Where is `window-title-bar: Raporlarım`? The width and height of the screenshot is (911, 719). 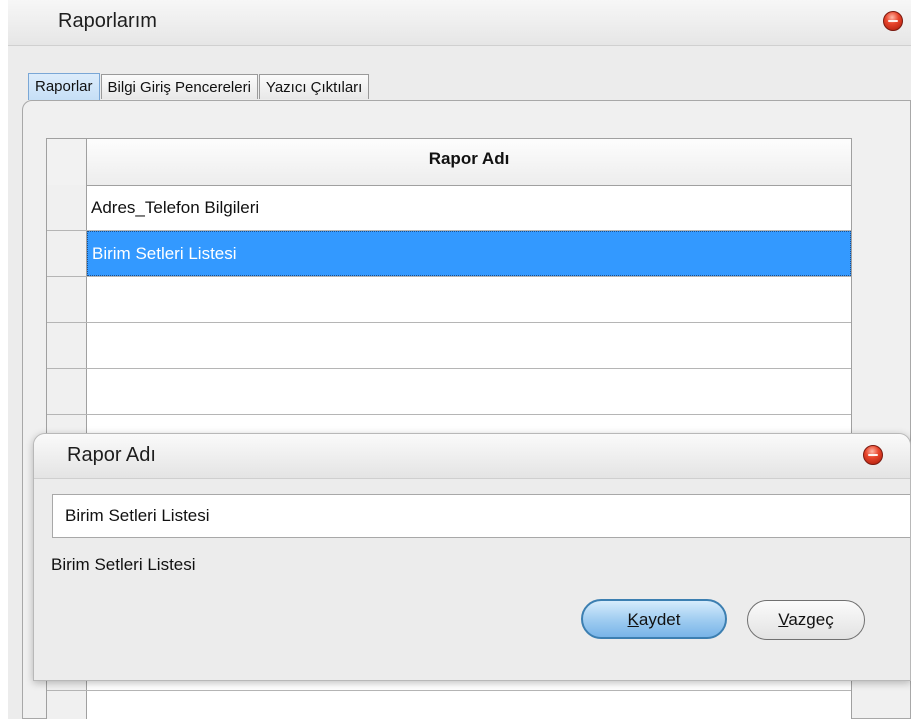
window-title-bar: Raporlarım is located at coordinates (459, 23).